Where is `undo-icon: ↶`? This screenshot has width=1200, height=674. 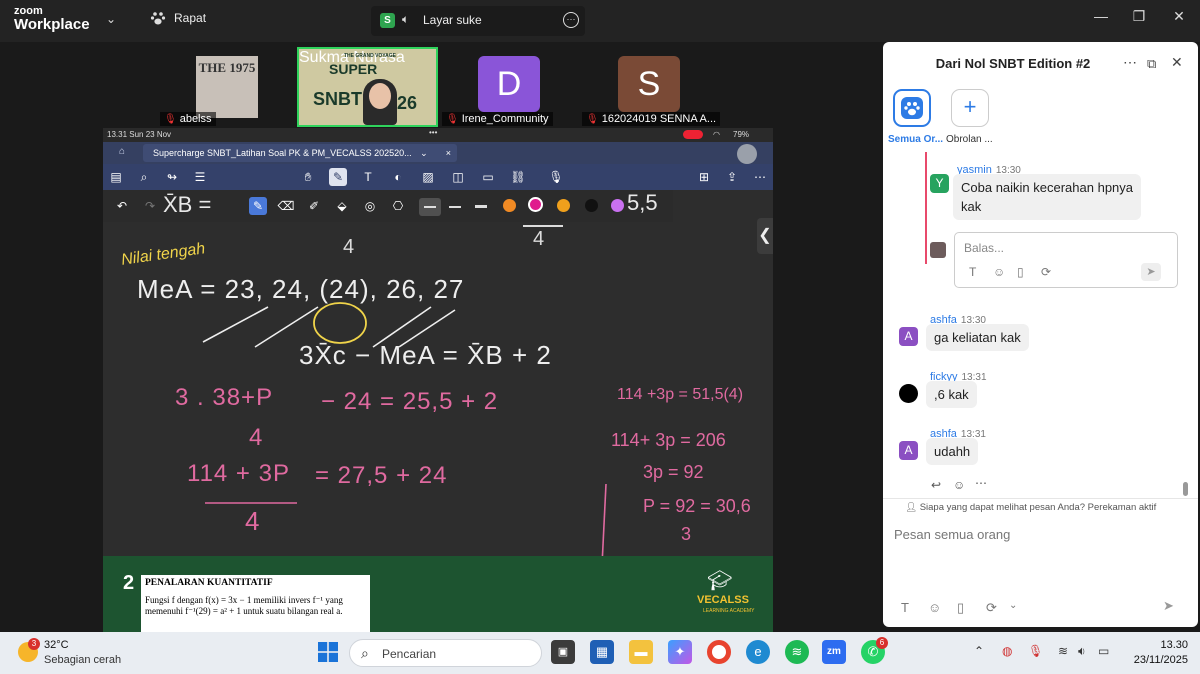
undo-icon: ↶ is located at coordinates (122, 206).